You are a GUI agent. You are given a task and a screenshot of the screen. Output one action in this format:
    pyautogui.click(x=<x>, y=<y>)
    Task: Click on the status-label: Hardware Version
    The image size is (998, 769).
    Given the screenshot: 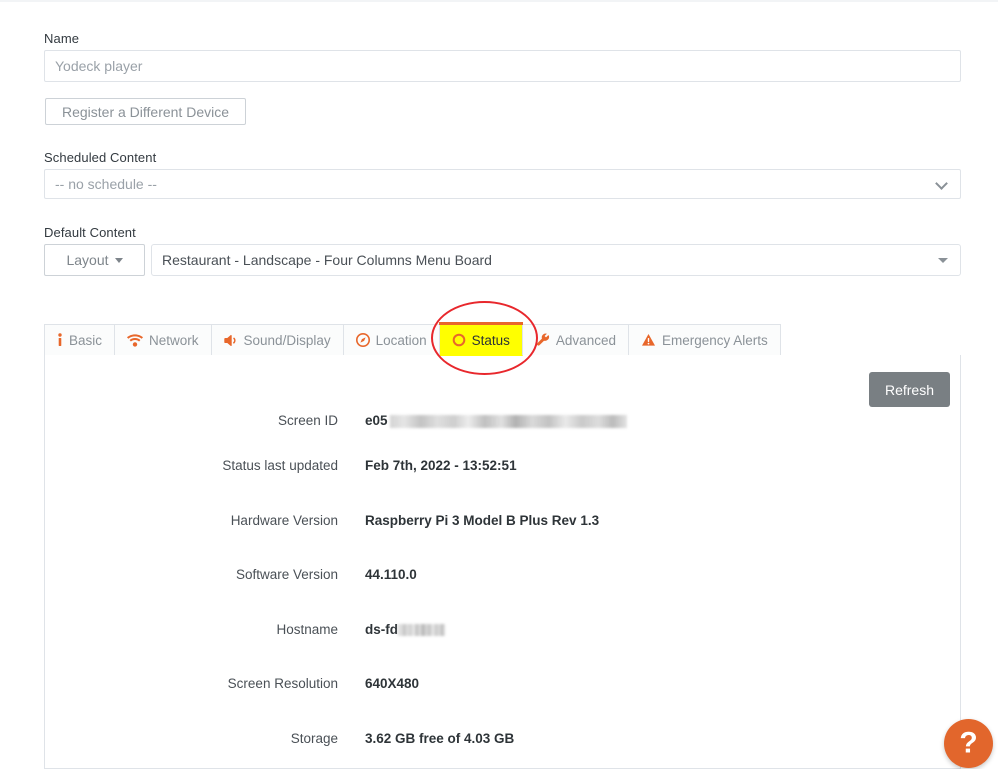 What is the action you would take?
    pyautogui.click(x=284, y=520)
    